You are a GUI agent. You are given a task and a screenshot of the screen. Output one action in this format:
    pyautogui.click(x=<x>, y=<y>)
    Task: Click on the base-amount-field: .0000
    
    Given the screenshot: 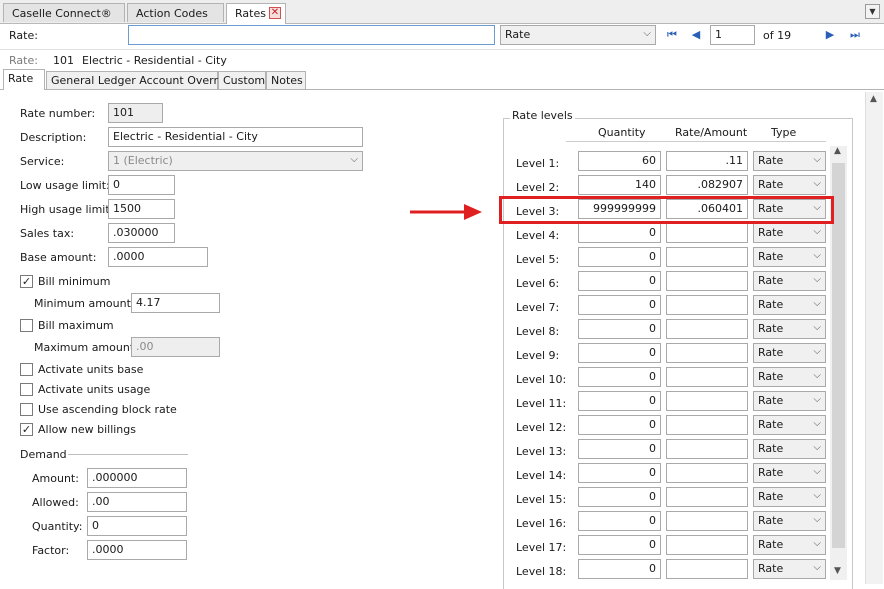 What is the action you would take?
    pyautogui.click(x=158, y=257)
    